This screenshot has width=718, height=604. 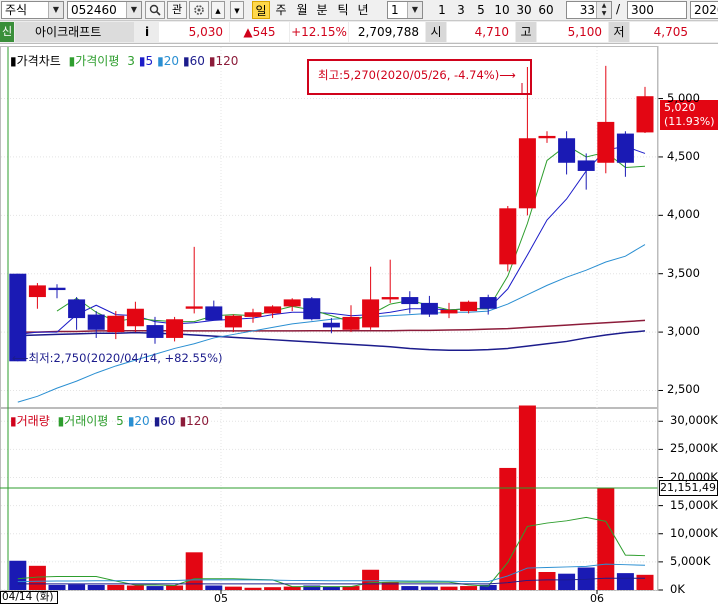 What do you see at coordinates (146, 61) in the screenshot?
I see `price-ma-period-1: ▮5` at bounding box center [146, 61].